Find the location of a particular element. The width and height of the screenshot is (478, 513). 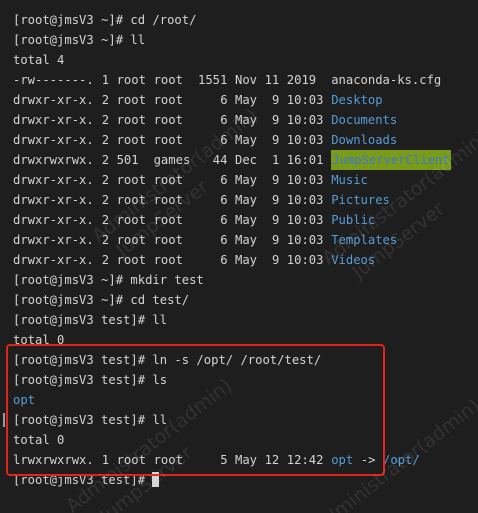

line-text: total 0 is located at coordinates (39, 440).